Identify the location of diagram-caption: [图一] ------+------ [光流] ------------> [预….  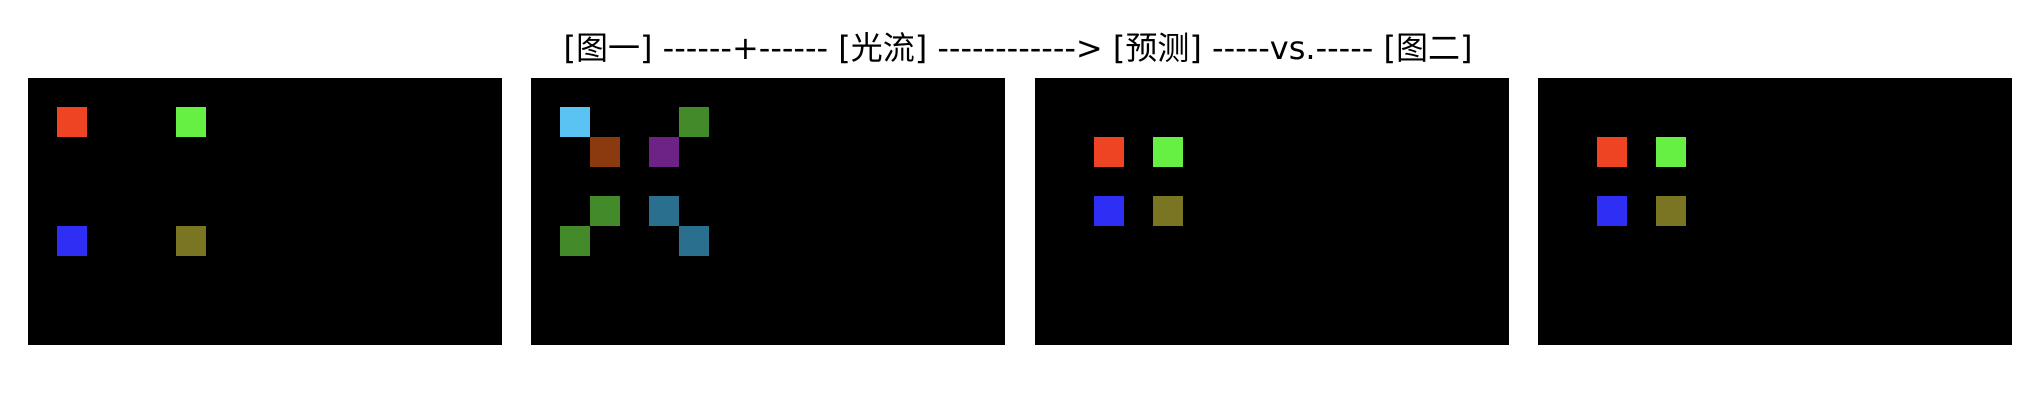
(1018, 48).